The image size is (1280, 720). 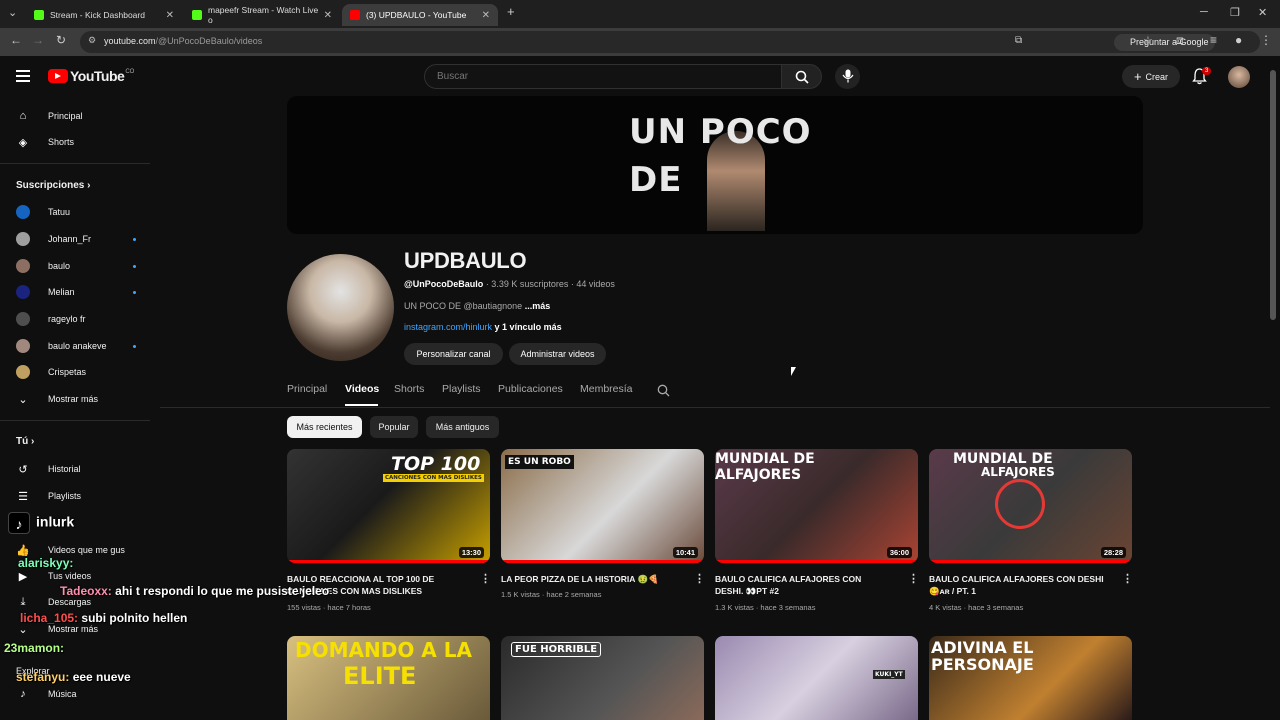 What do you see at coordinates (477, 306) in the screenshot?
I see `channel-description: UN POCO DE @bautiagnone ...más` at bounding box center [477, 306].